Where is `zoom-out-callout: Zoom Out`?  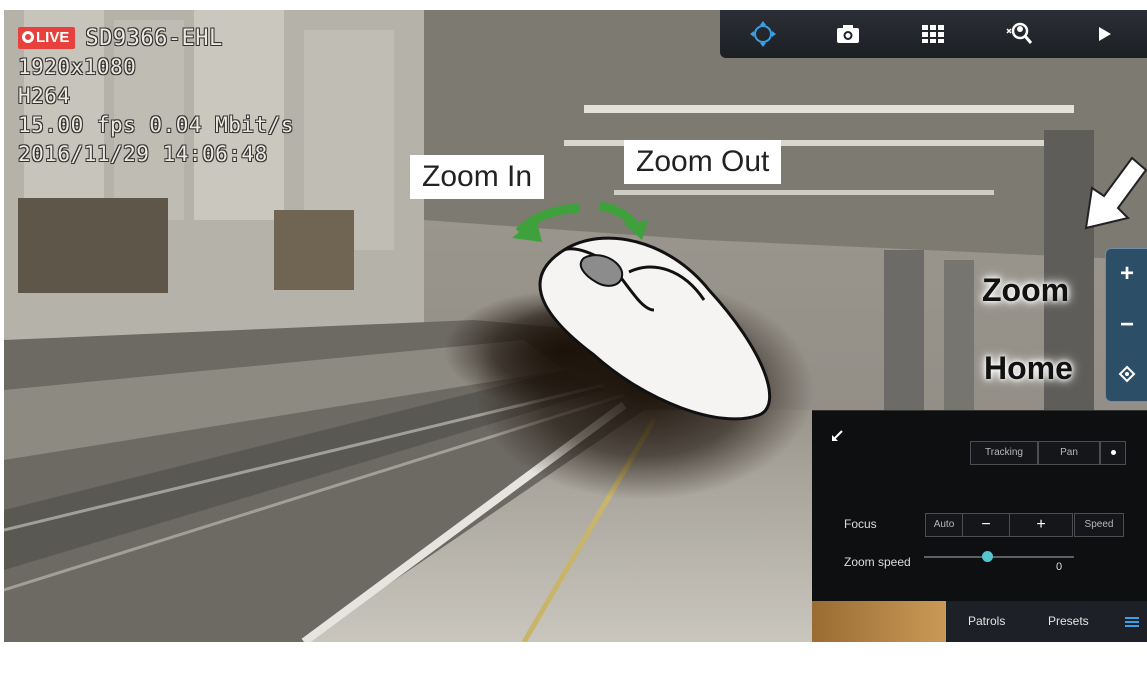 zoom-out-callout: Zoom Out is located at coordinates (703, 162).